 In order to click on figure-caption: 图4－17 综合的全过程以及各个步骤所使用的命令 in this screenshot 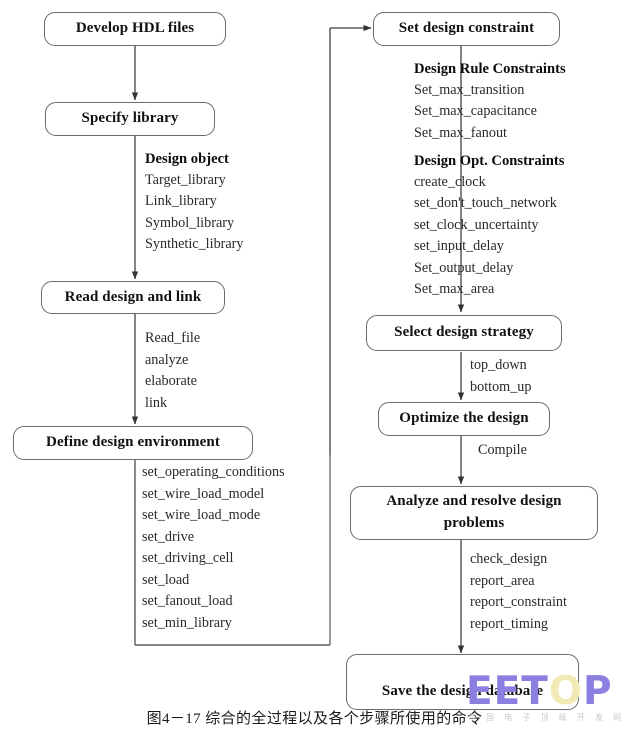, I will do `click(314, 719)`.